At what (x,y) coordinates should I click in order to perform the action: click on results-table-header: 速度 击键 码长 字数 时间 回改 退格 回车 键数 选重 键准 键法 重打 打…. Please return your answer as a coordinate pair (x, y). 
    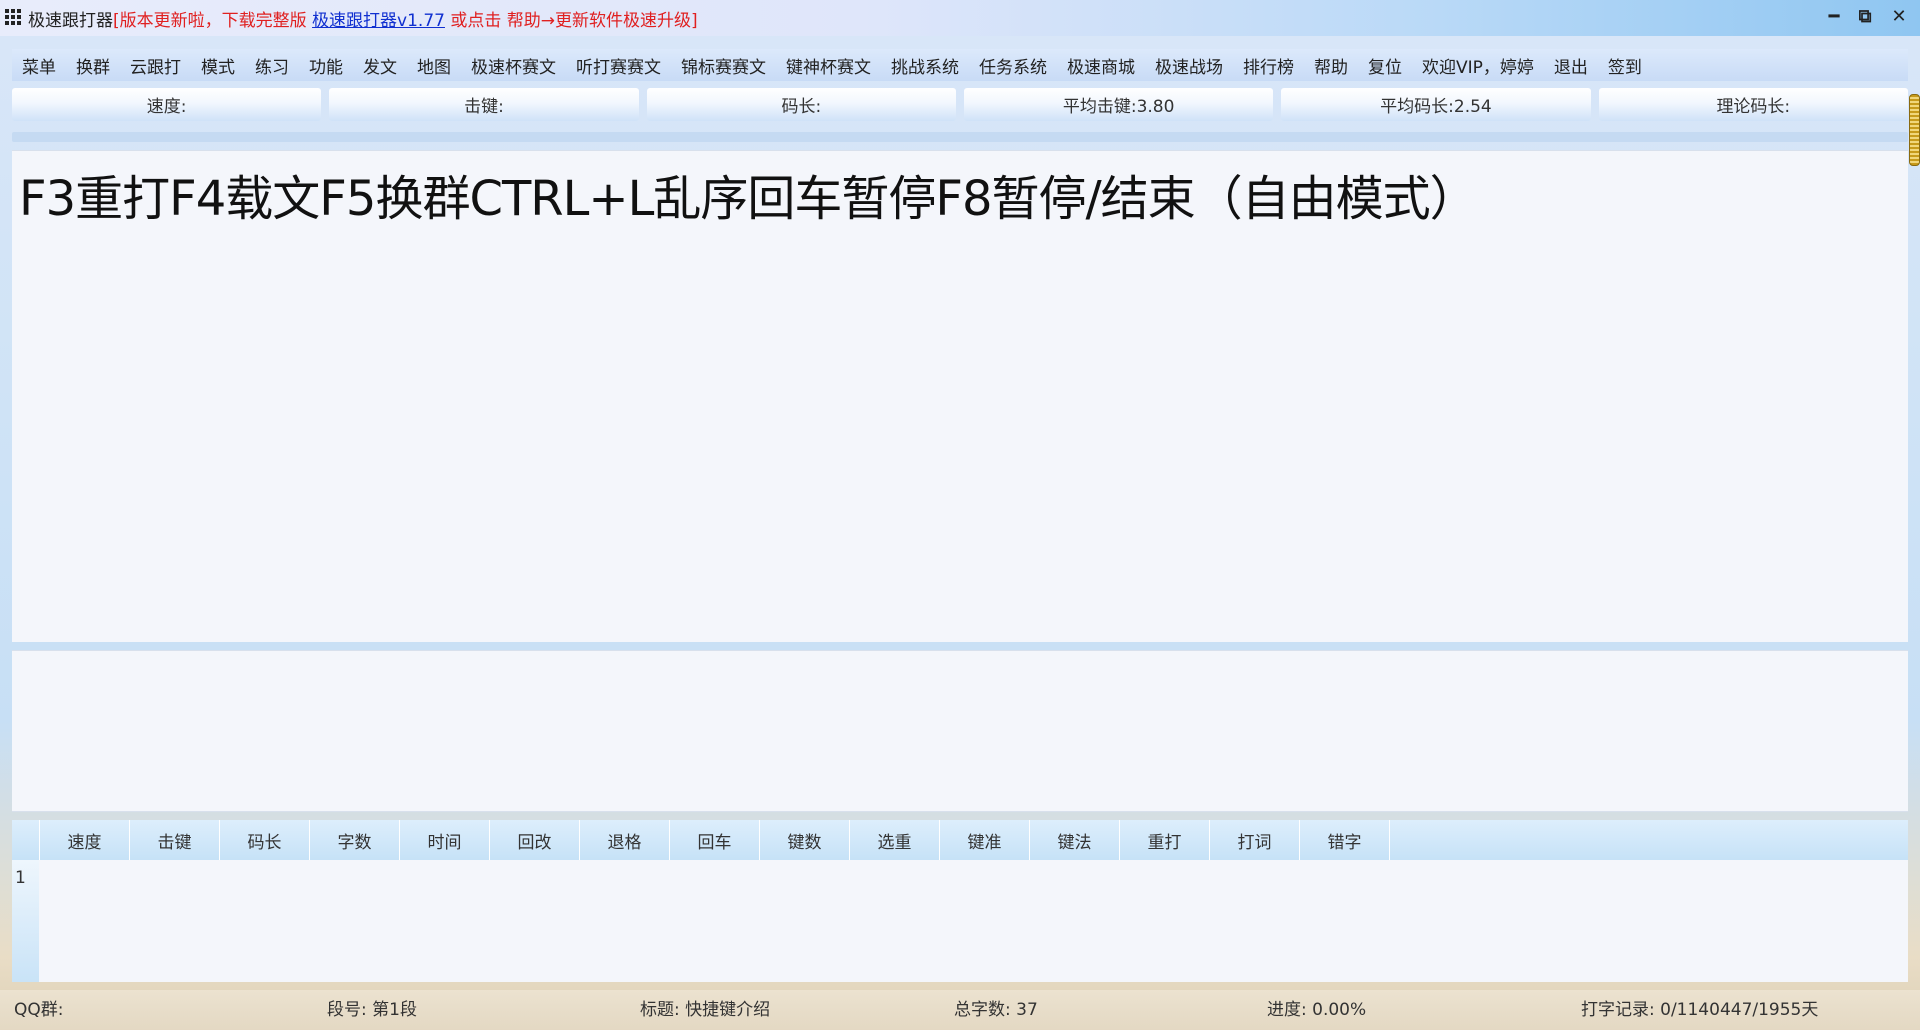
    Looking at the image, I should click on (960, 840).